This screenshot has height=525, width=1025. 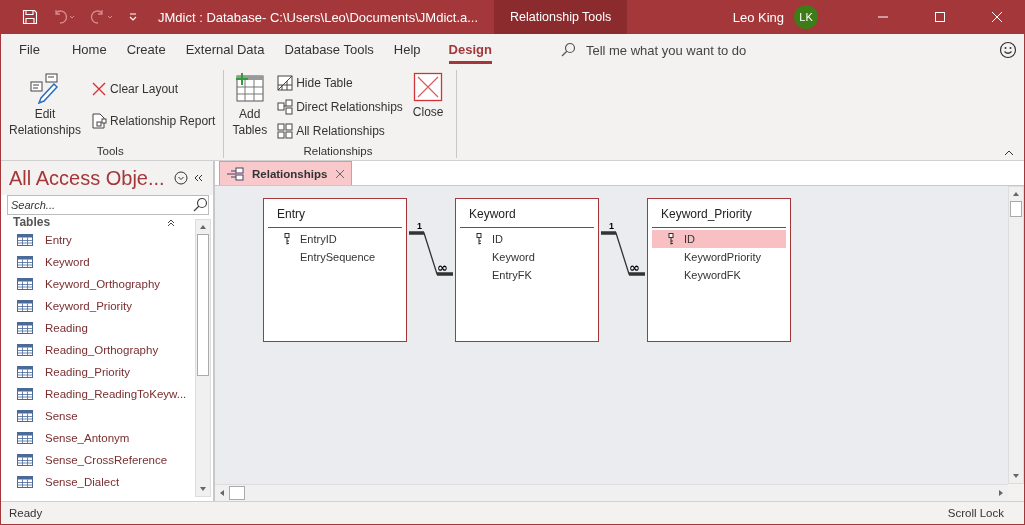 What do you see at coordinates (329, 50) in the screenshot?
I see `ribbon-tab: Database Tools` at bounding box center [329, 50].